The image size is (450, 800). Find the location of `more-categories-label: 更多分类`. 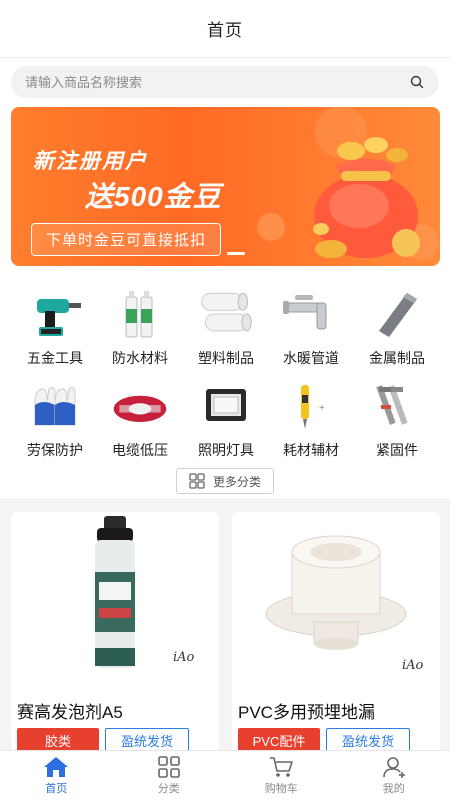

more-categories-label: 更多分类 is located at coordinates (236, 481).